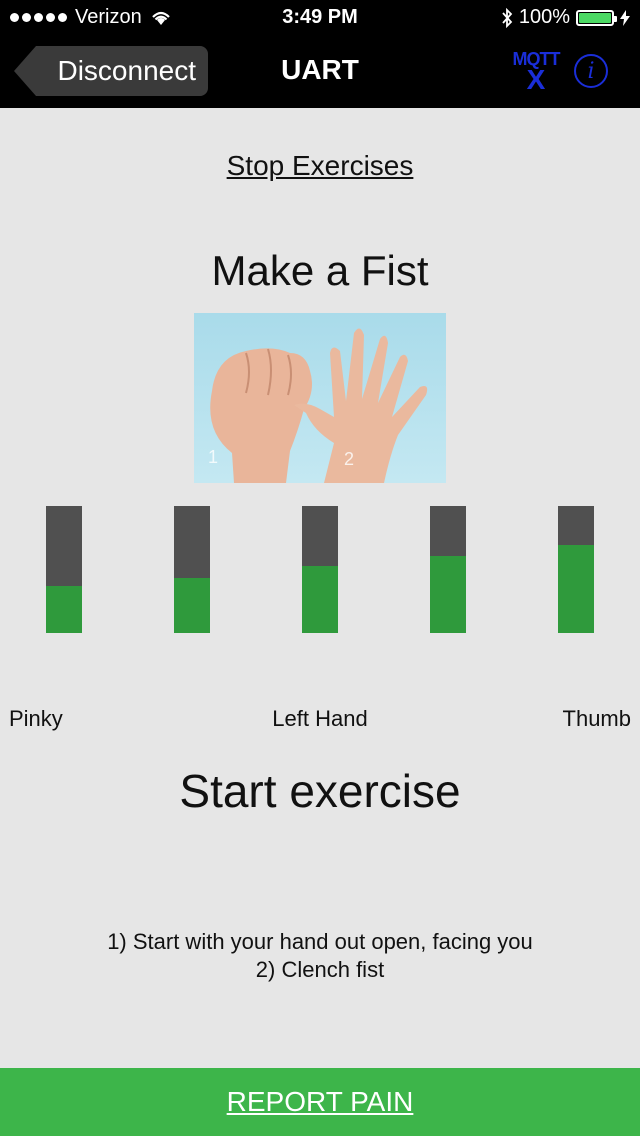  Describe the element at coordinates (320, 1102) in the screenshot. I see `report-pain-button: REPORT PAIN` at that location.